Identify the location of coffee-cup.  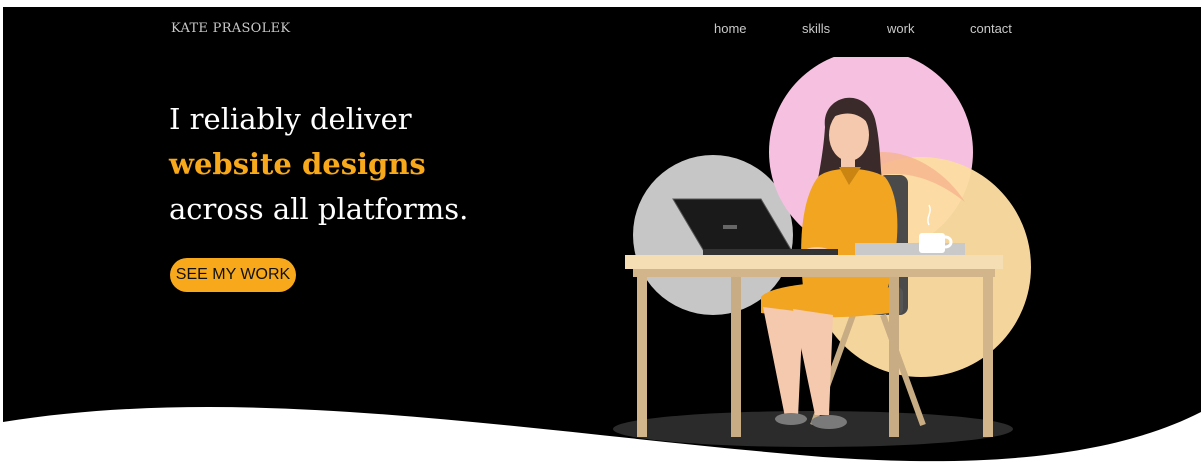
(932, 243).